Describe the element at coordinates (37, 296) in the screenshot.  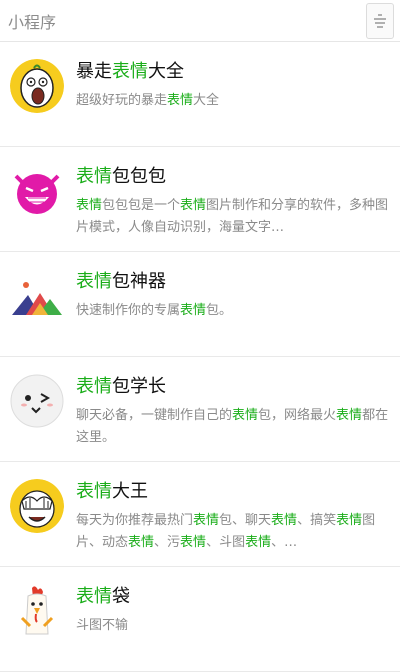
I see `mountain-icon` at that location.